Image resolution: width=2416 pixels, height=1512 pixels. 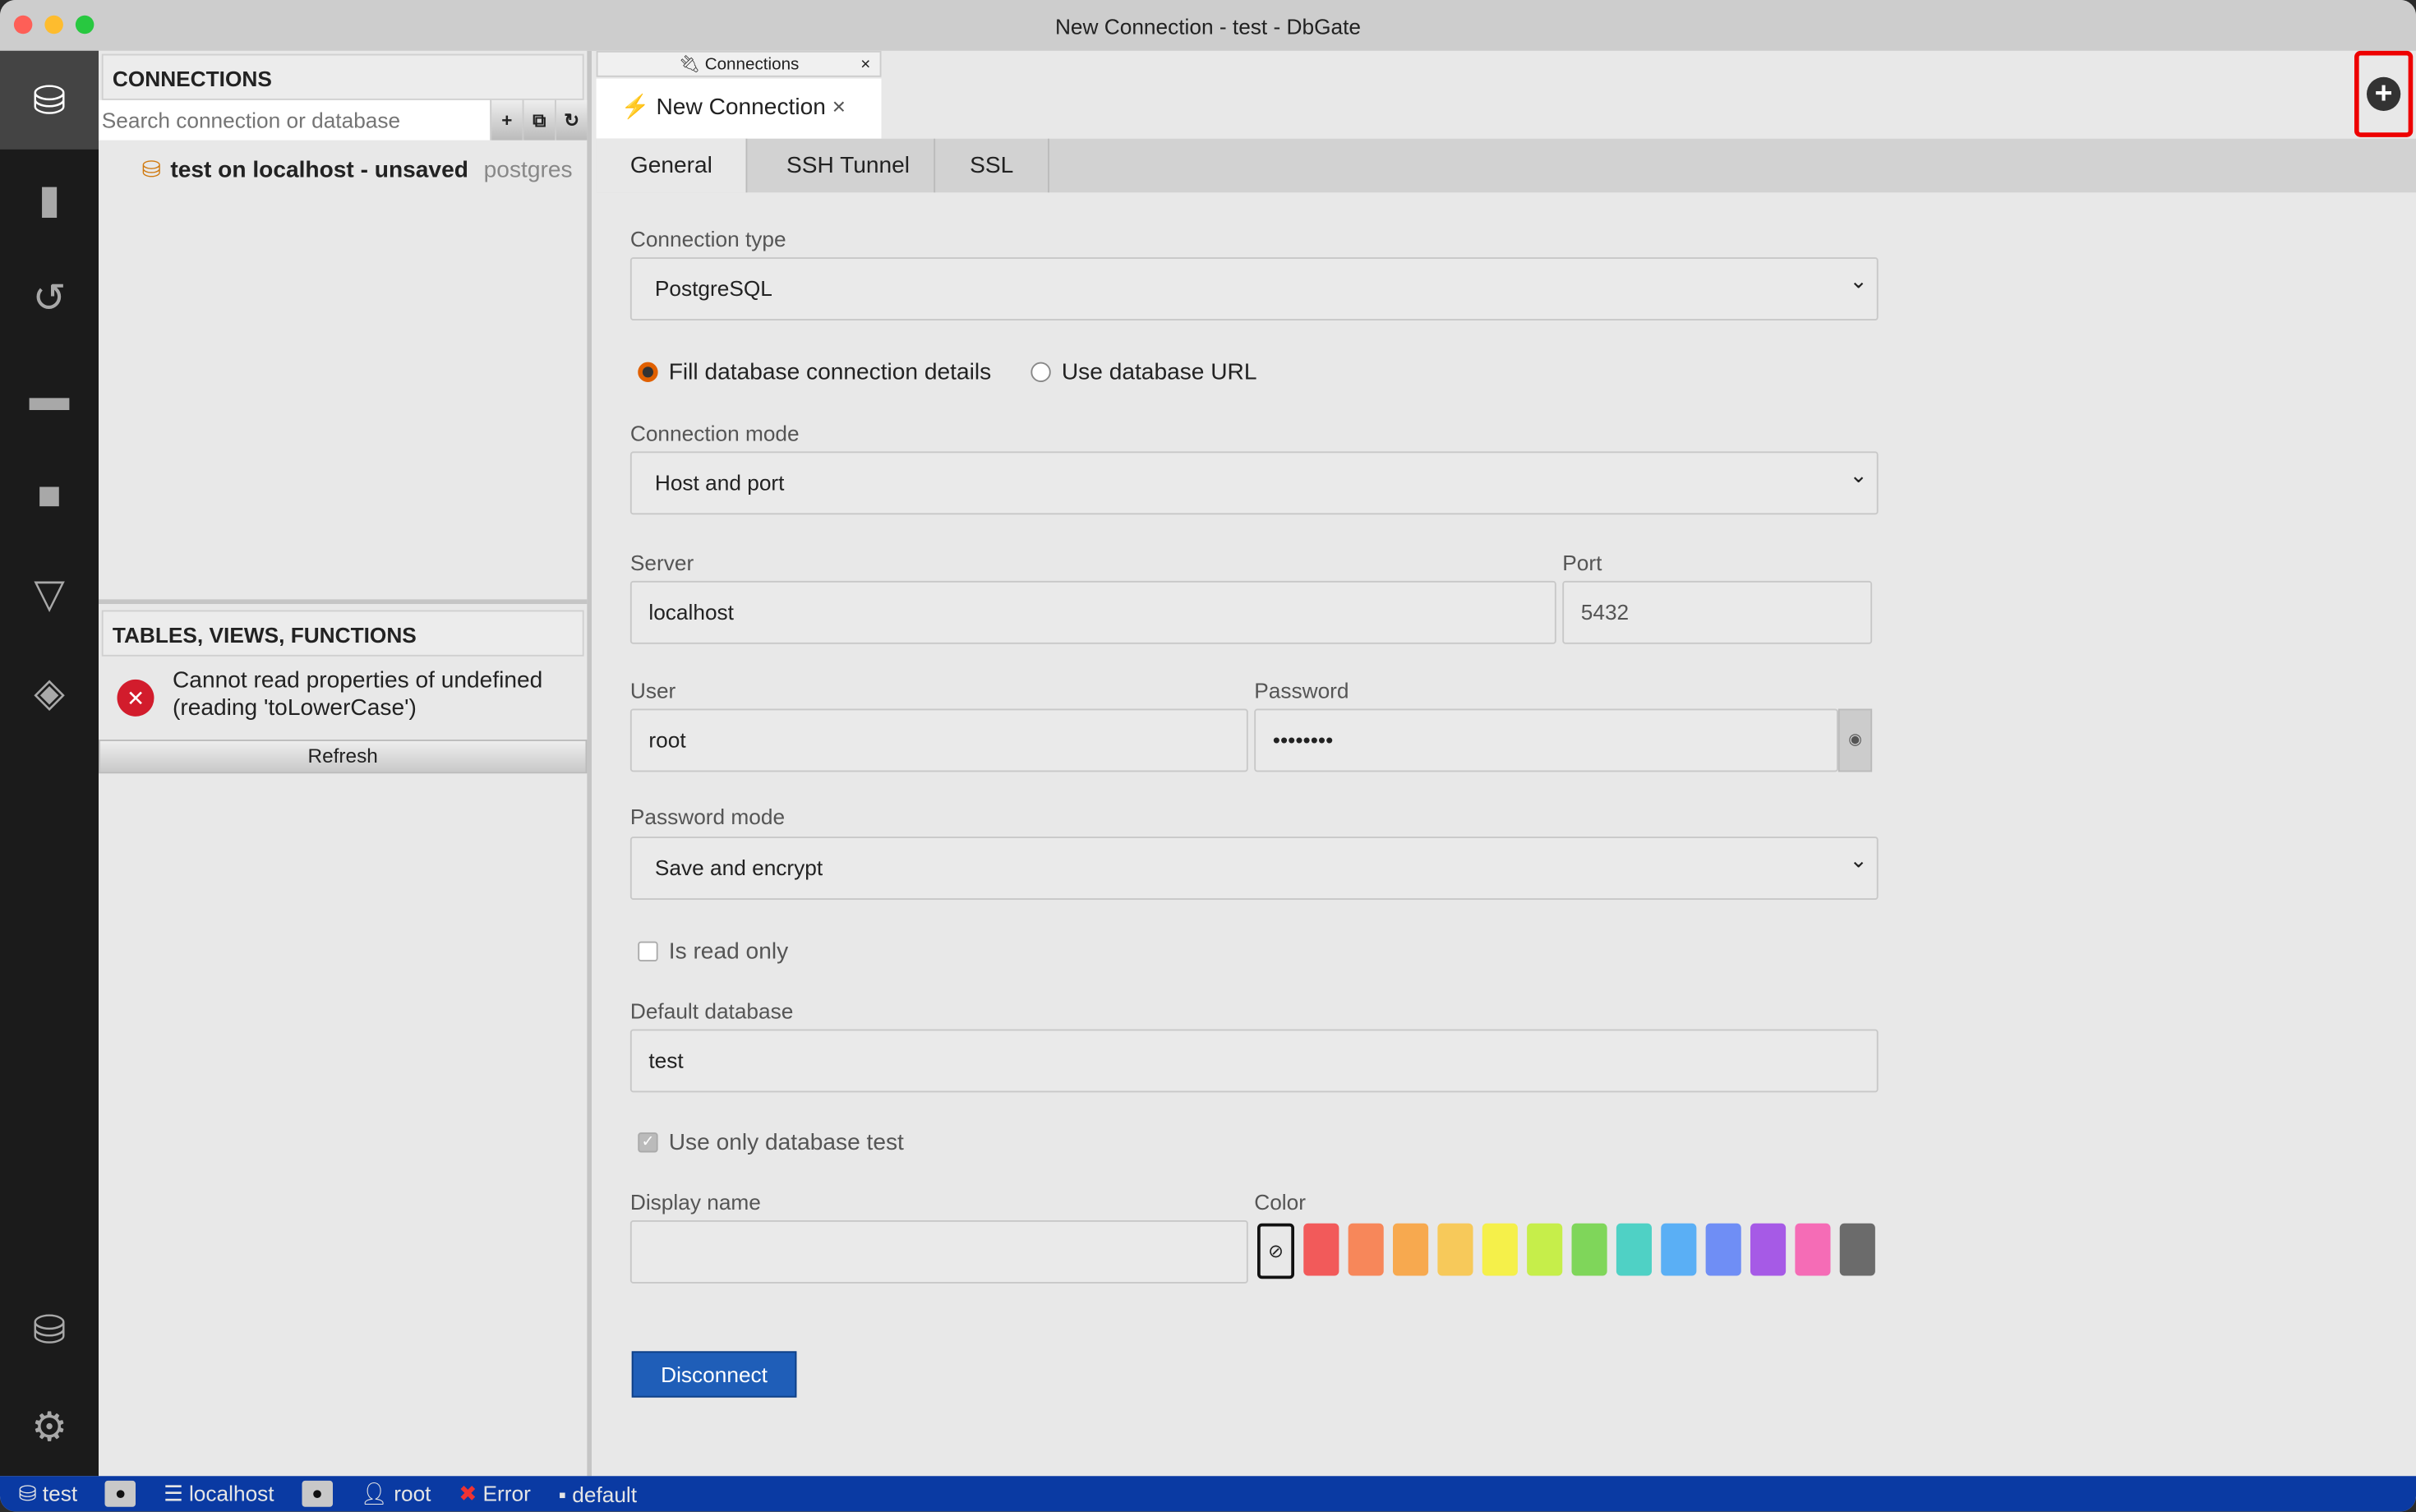 I want to click on read-only-checkbox: Is read only, so click(x=713, y=951).